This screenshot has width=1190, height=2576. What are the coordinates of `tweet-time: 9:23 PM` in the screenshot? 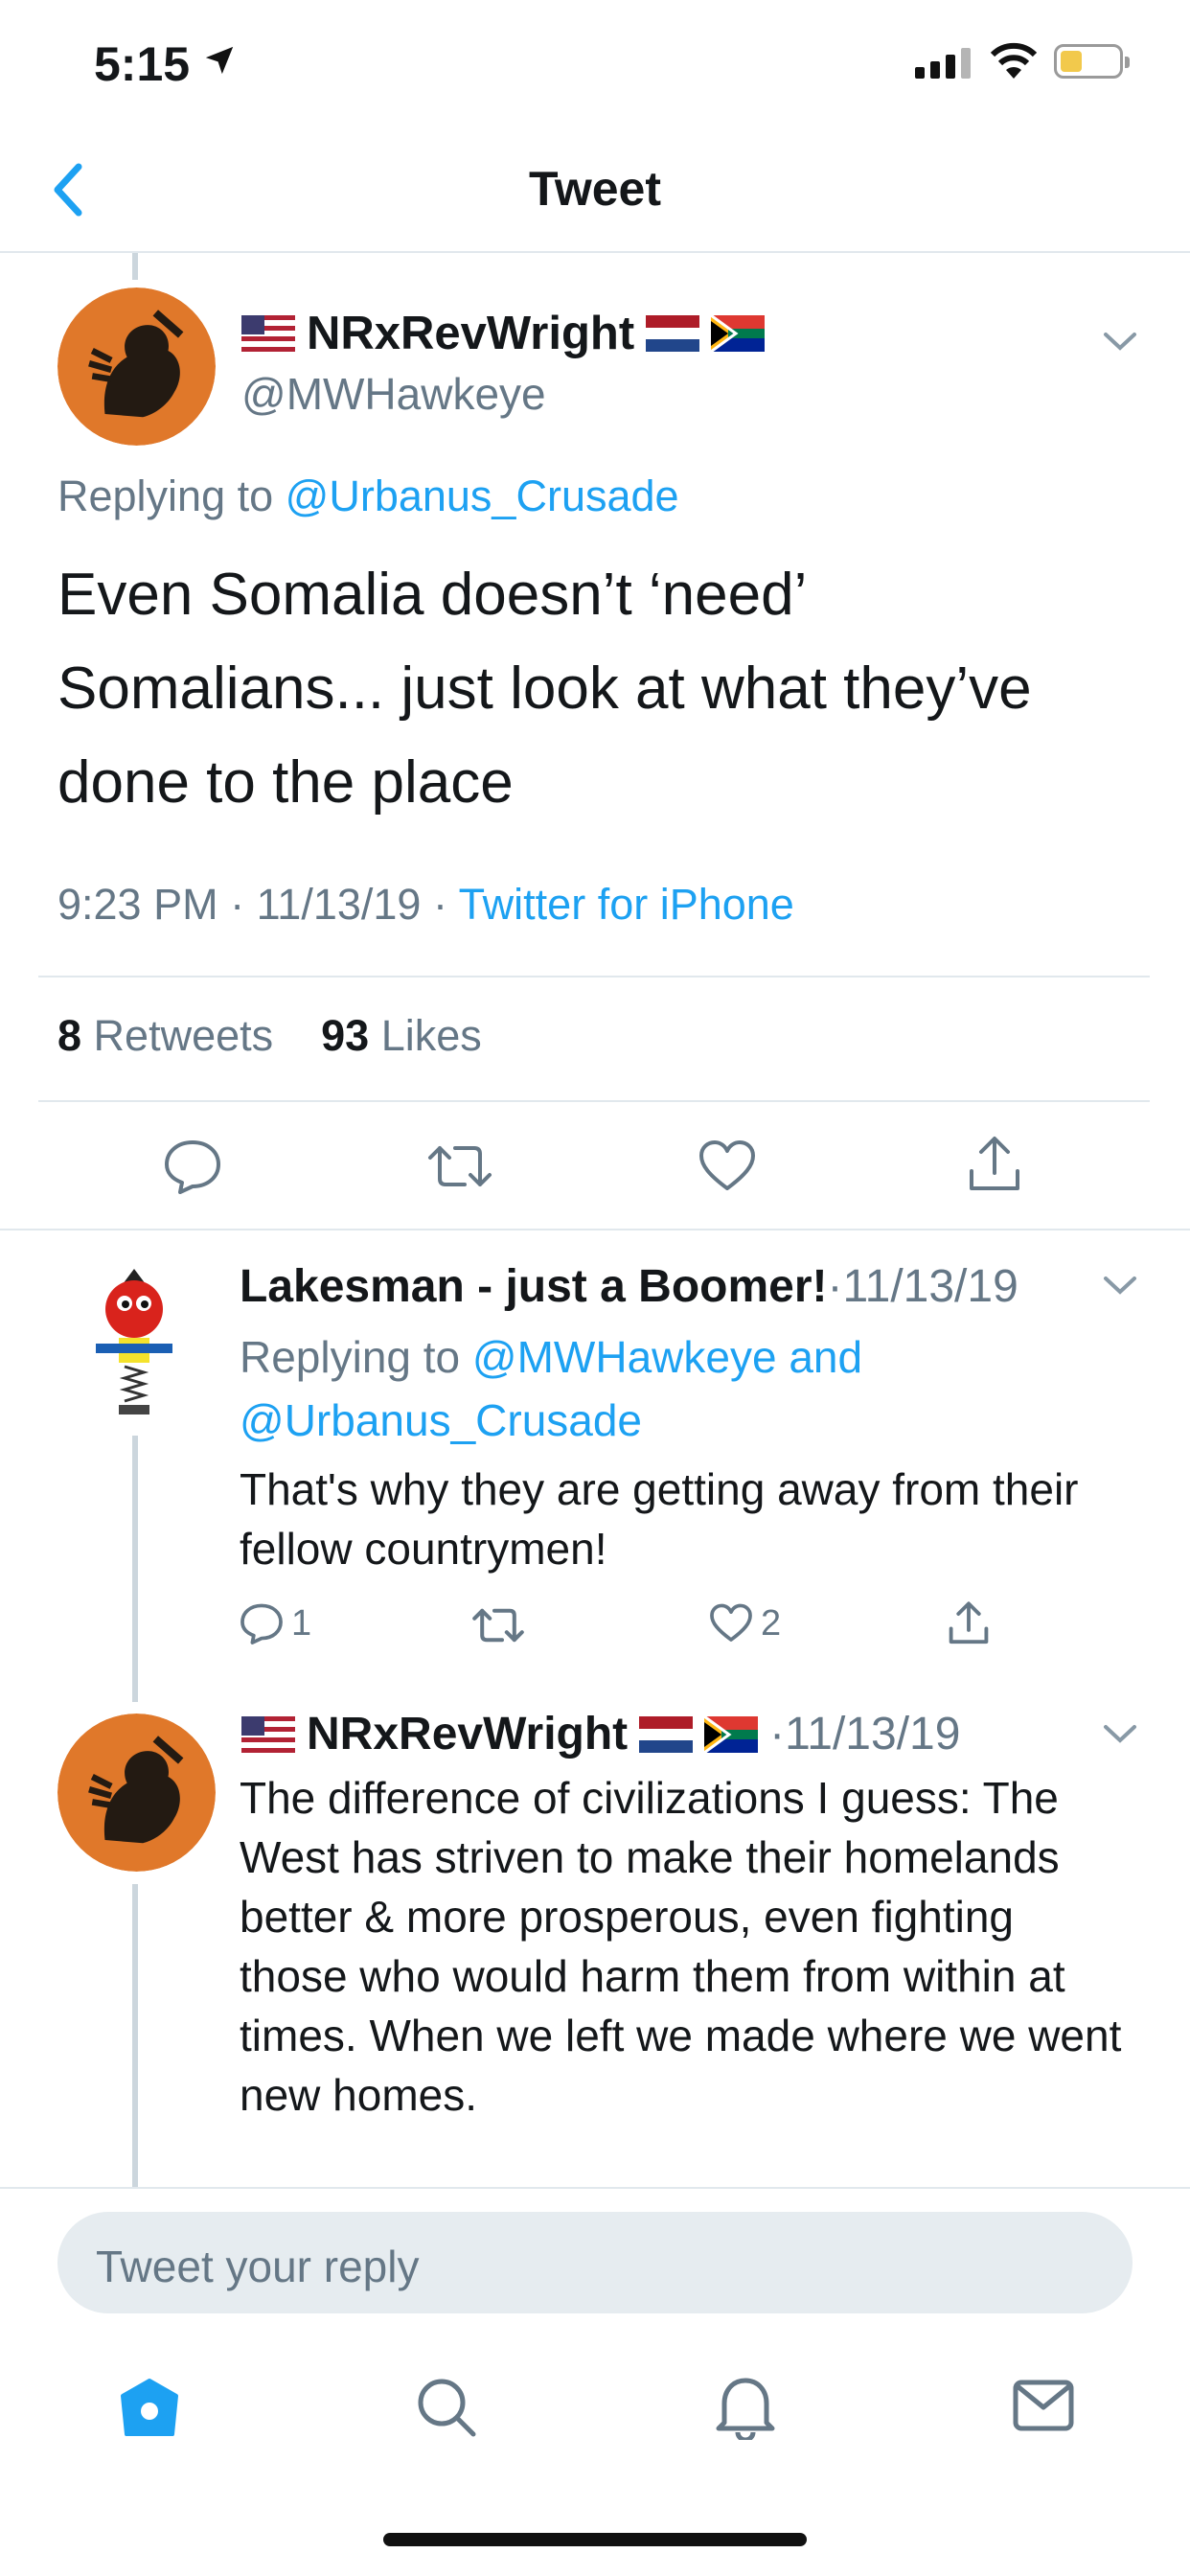 It's located at (137, 904).